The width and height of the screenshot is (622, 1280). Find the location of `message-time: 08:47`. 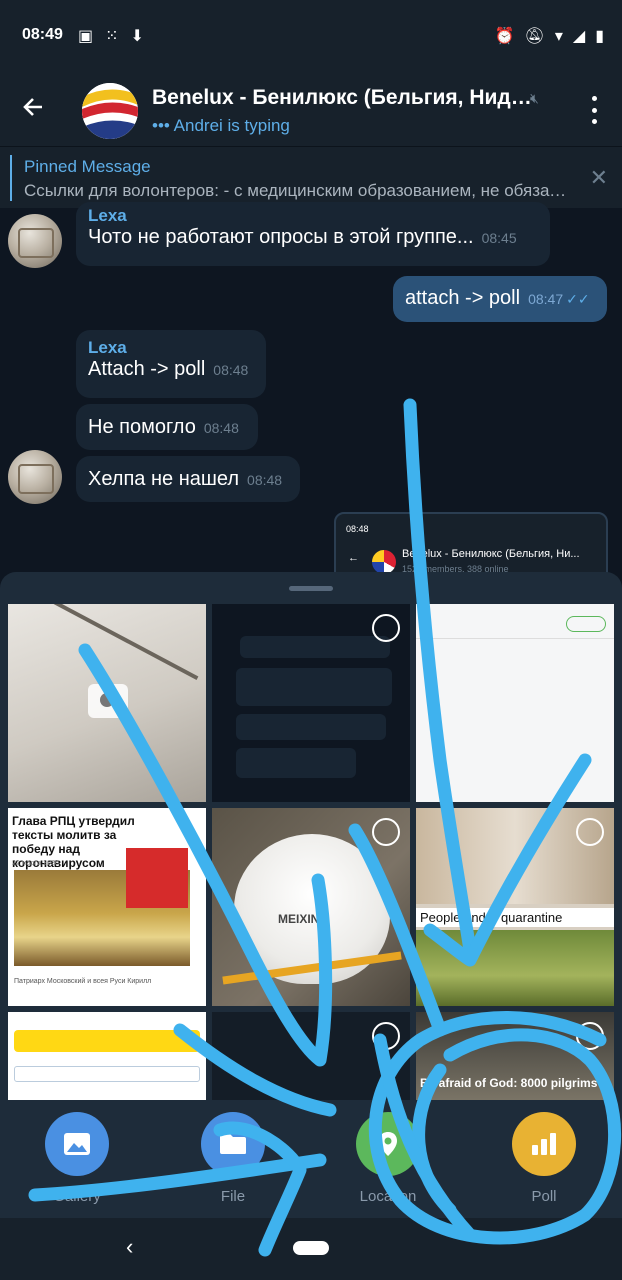

message-time: 08:47 is located at coordinates (546, 299).